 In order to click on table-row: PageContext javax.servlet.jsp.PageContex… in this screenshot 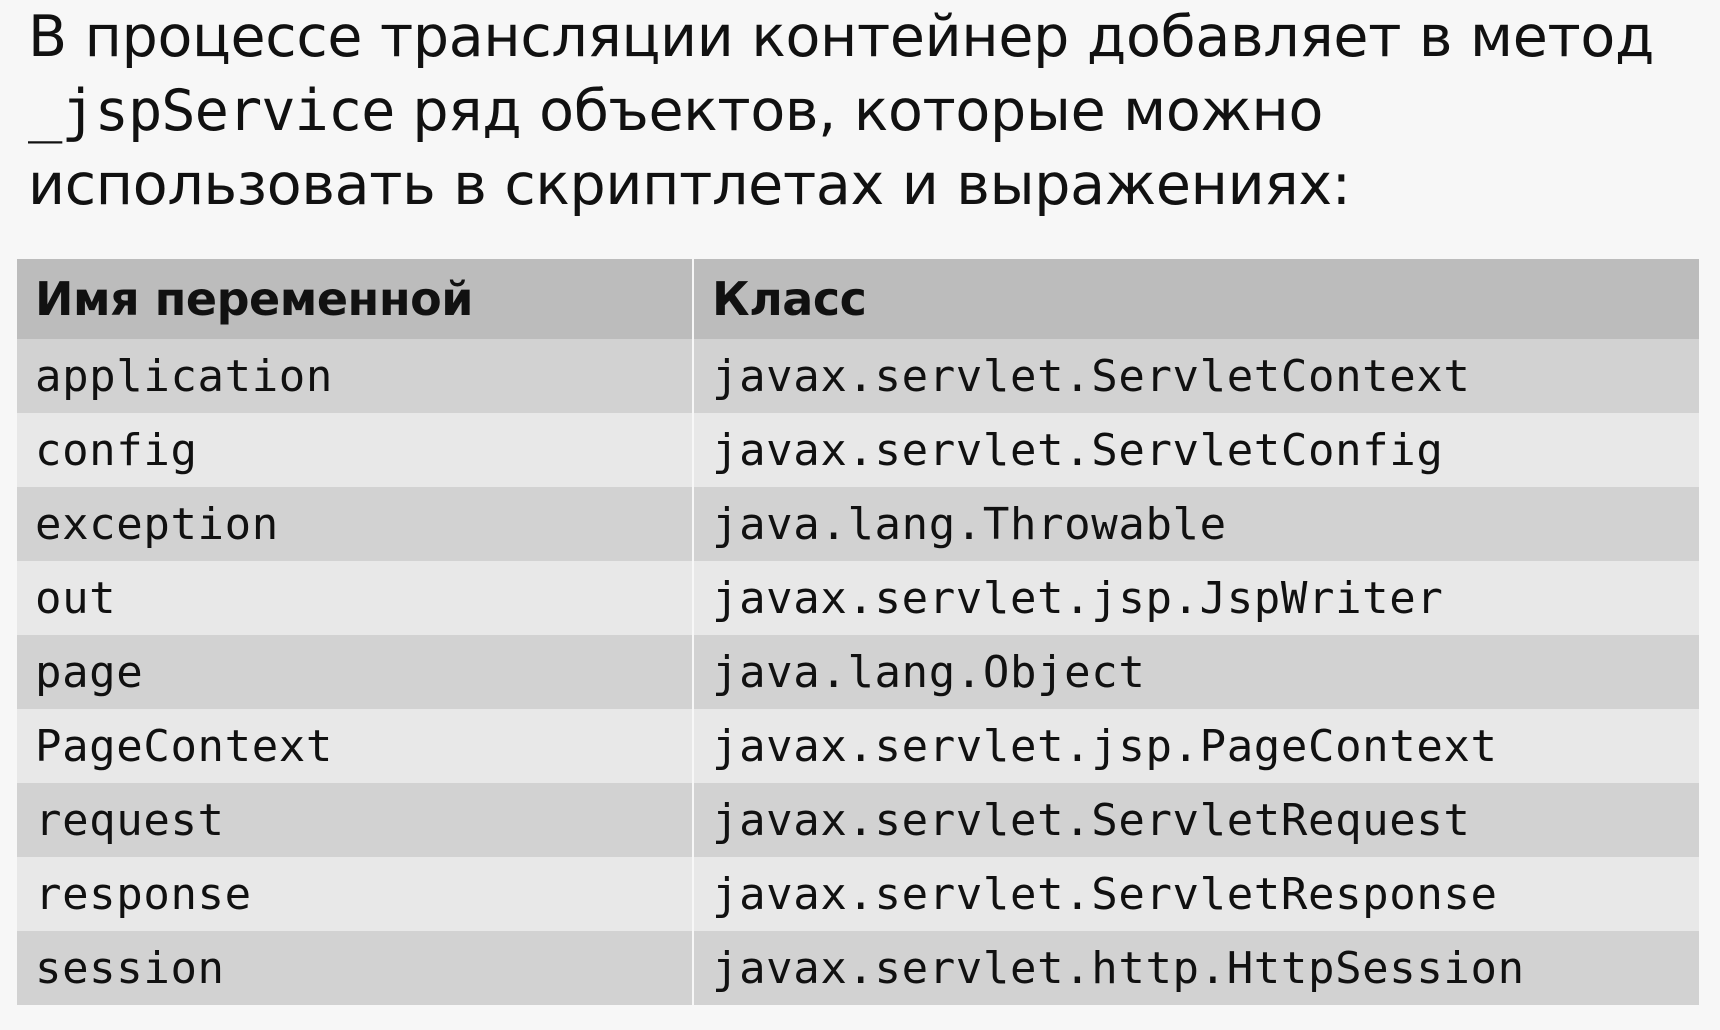, I will do `click(858, 746)`.